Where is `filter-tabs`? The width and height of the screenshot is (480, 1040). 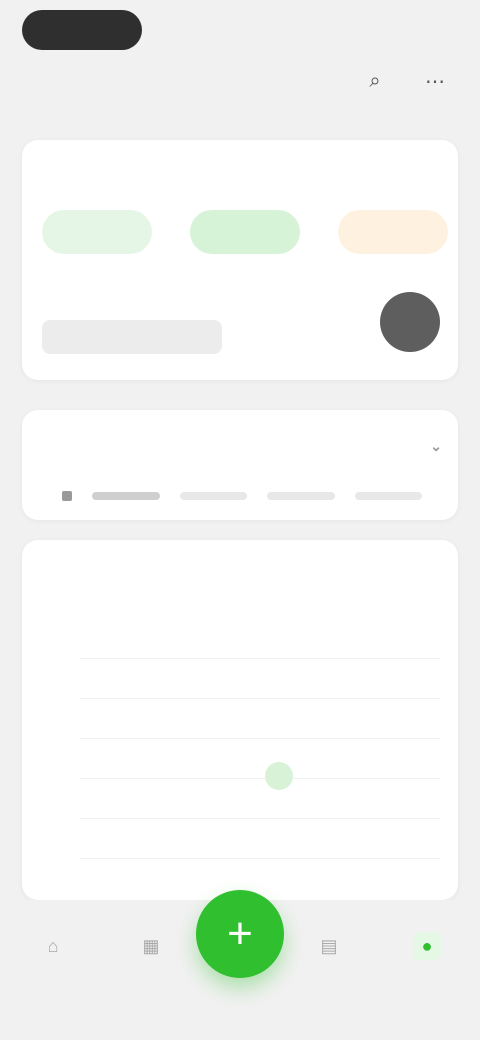
filter-tabs is located at coordinates (242, 496).